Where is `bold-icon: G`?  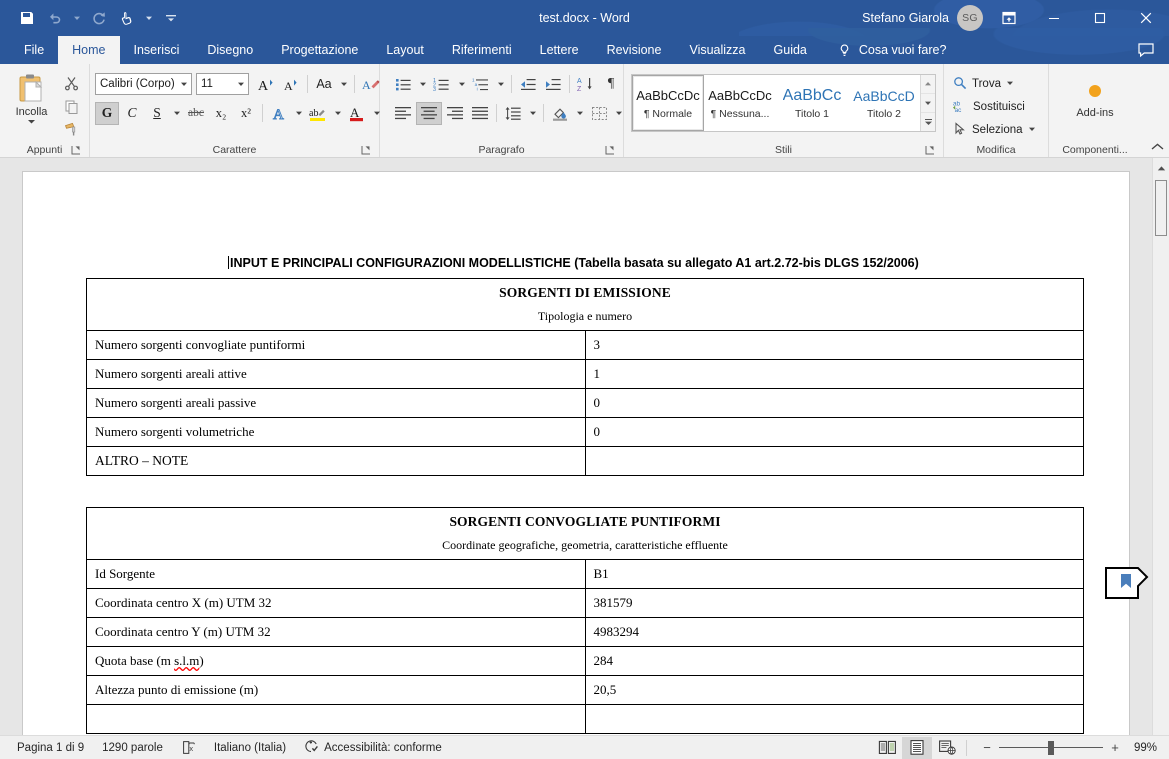 bold-icon: G is located at coordinates (107, 113).